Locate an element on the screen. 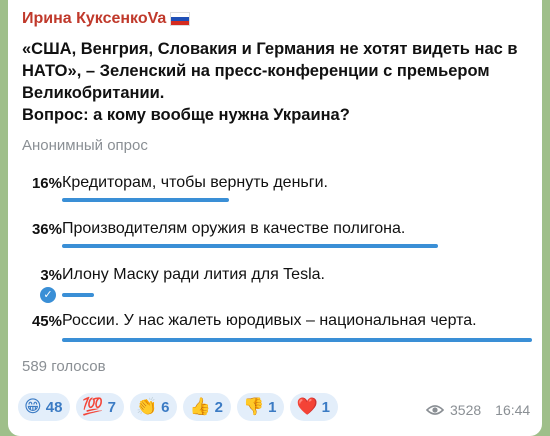 Image resolution: width=550 pixels, height=436 pixels. grin-emoji-icon: 😁 is located at coordinates (33, 407).